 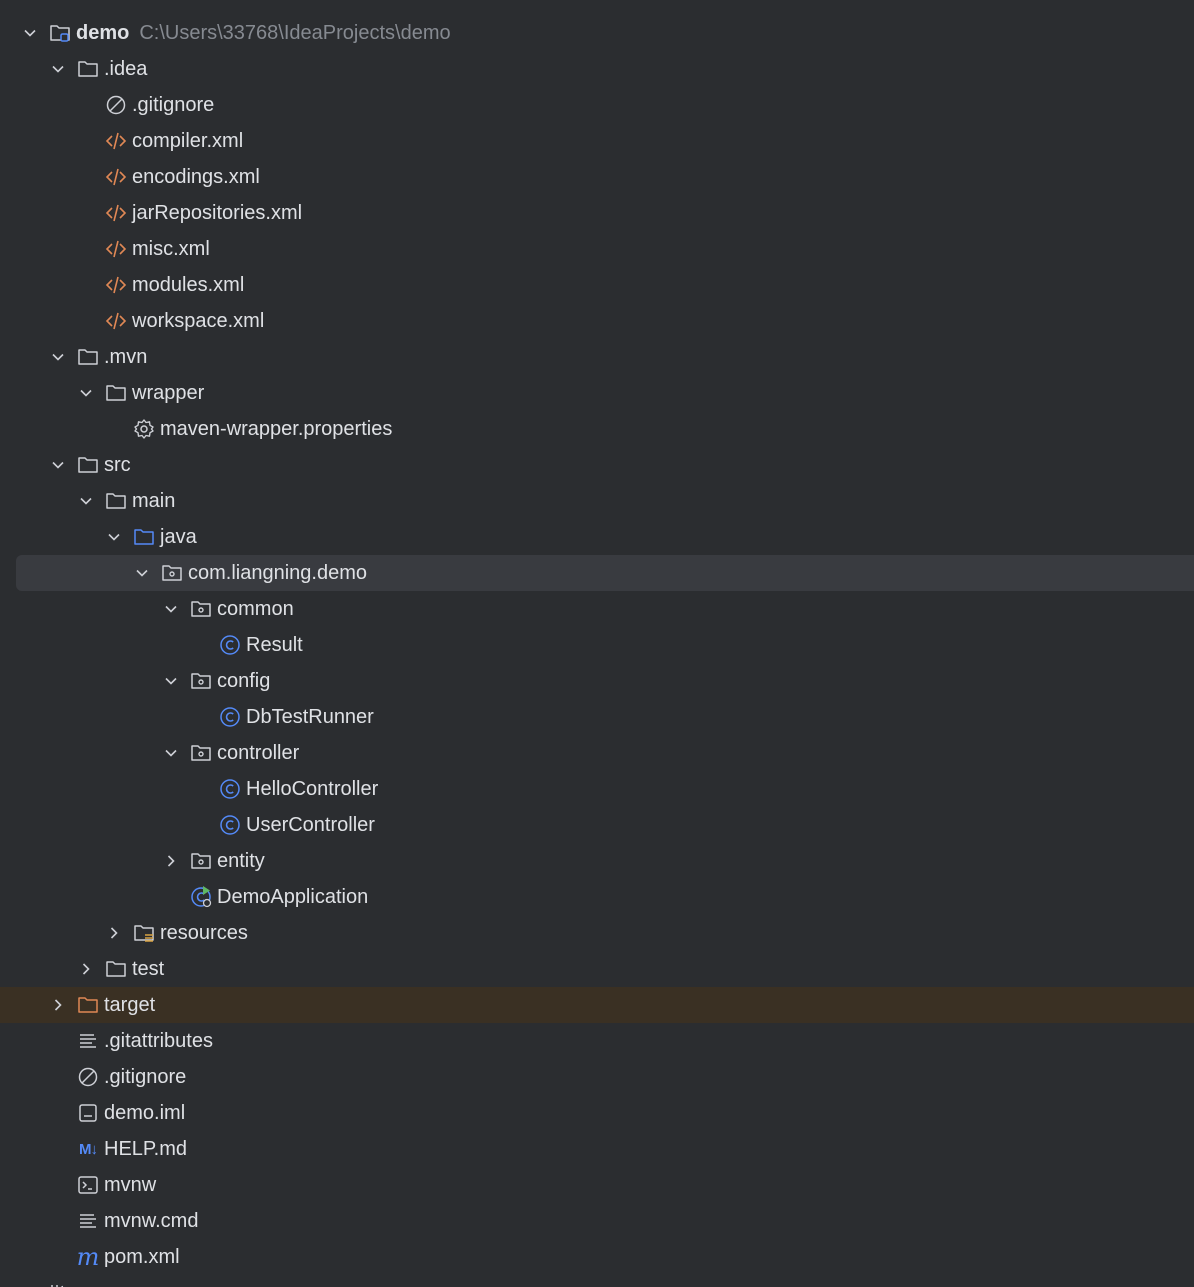 I want to click on tree-node-workspace-xml: workspace.xml, so click(x=597, y=321).